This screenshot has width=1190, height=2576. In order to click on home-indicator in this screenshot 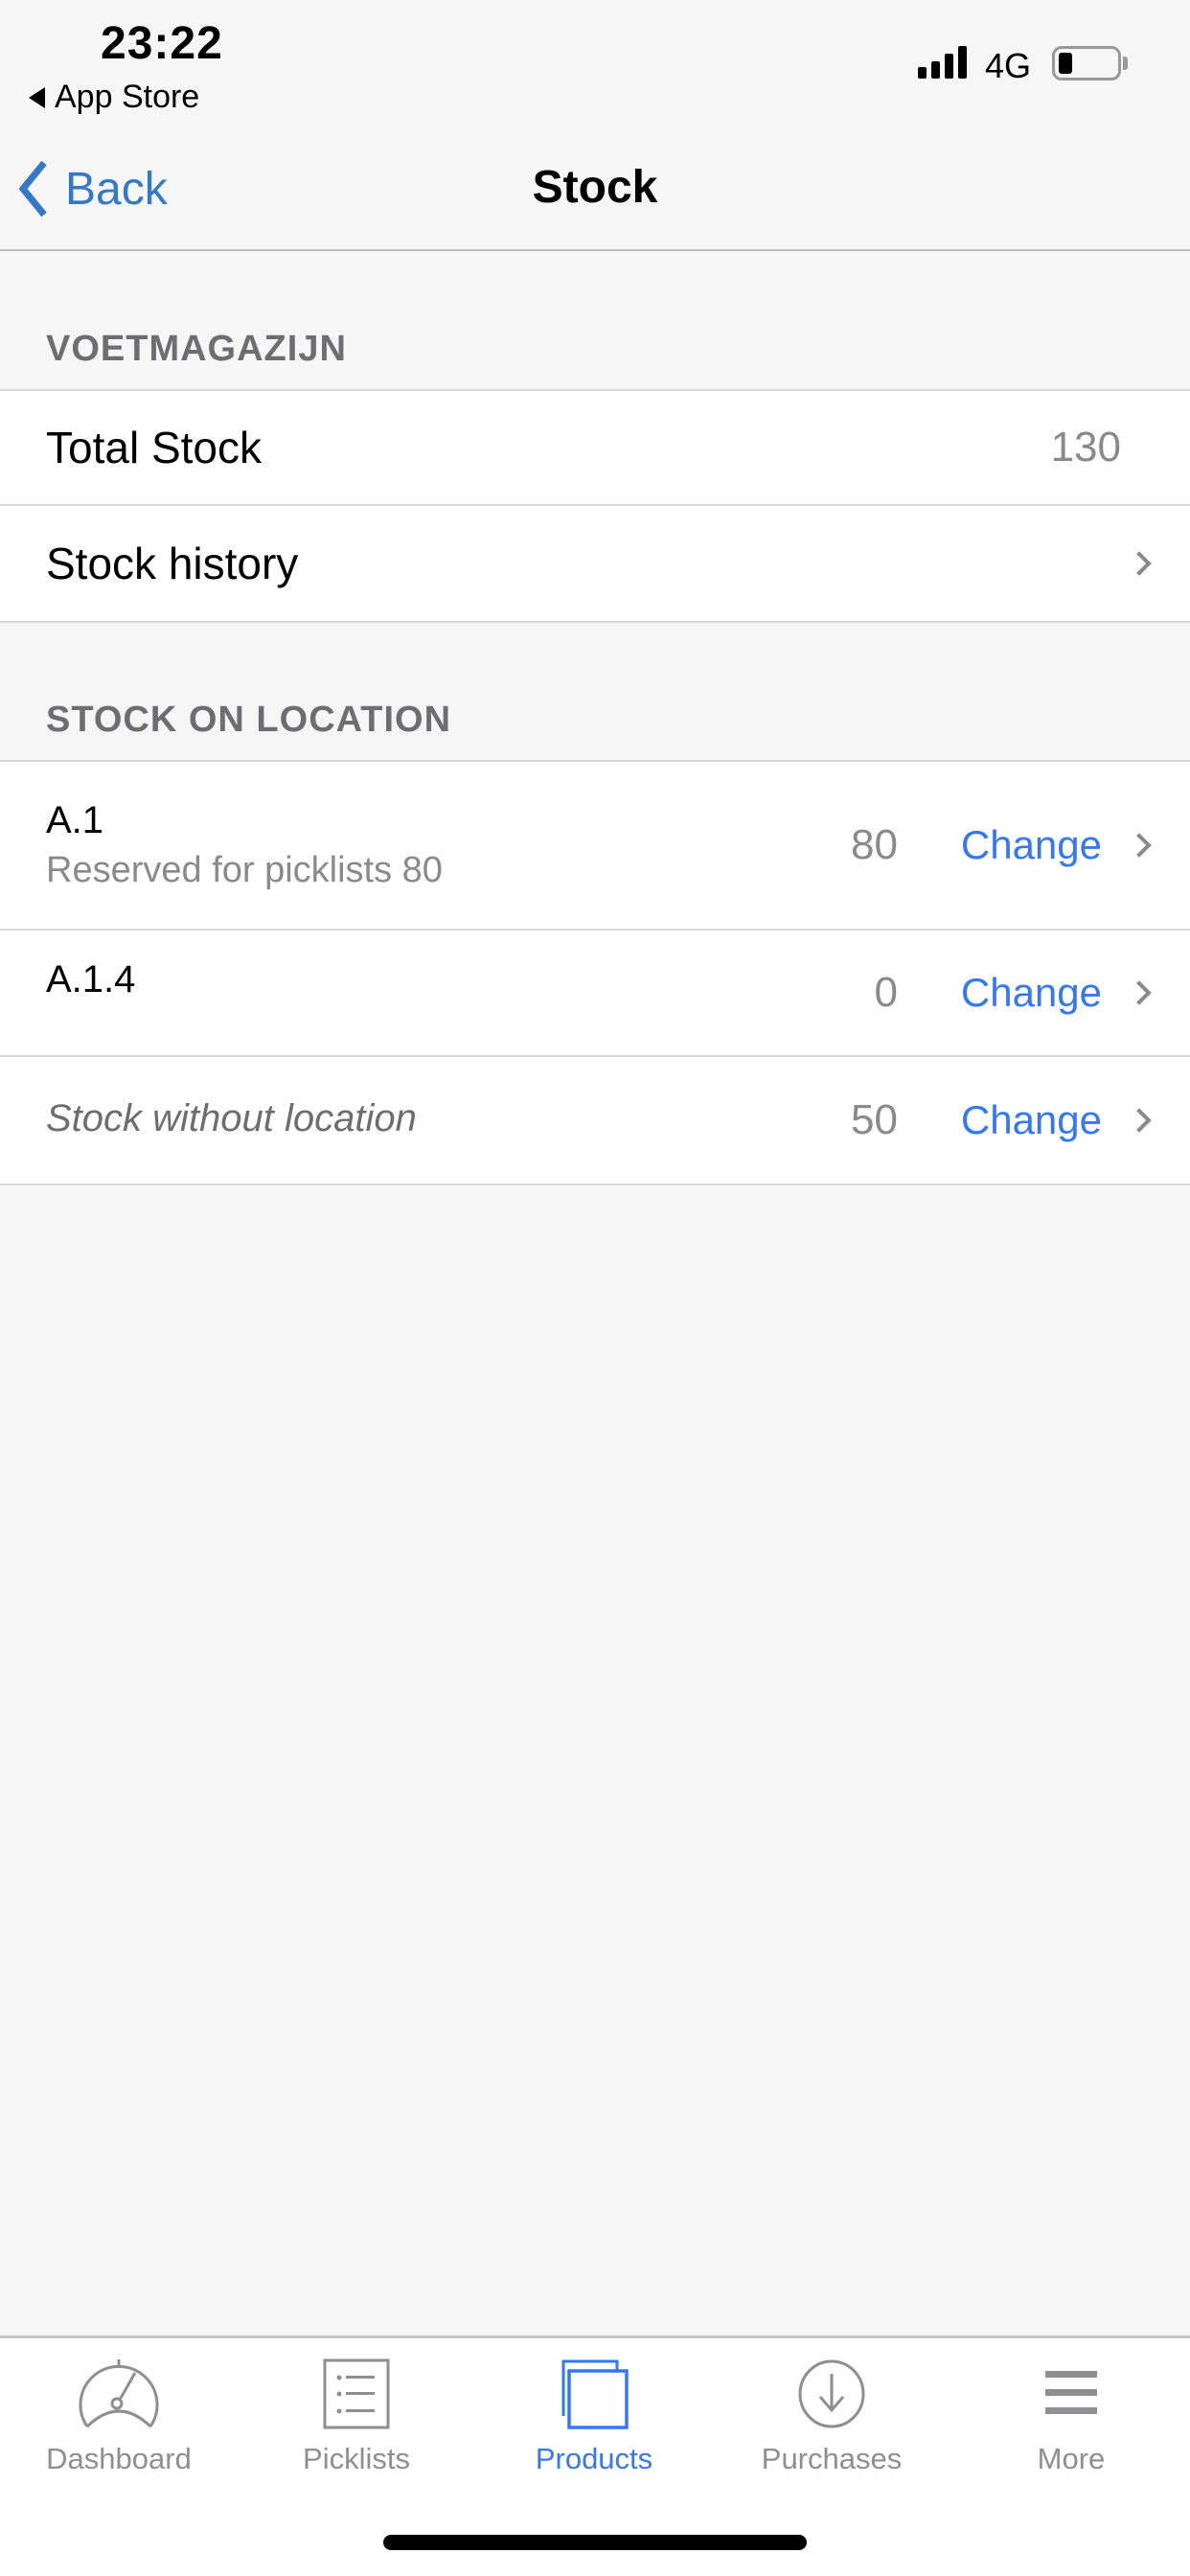, I will do `click(595, 2542)`.